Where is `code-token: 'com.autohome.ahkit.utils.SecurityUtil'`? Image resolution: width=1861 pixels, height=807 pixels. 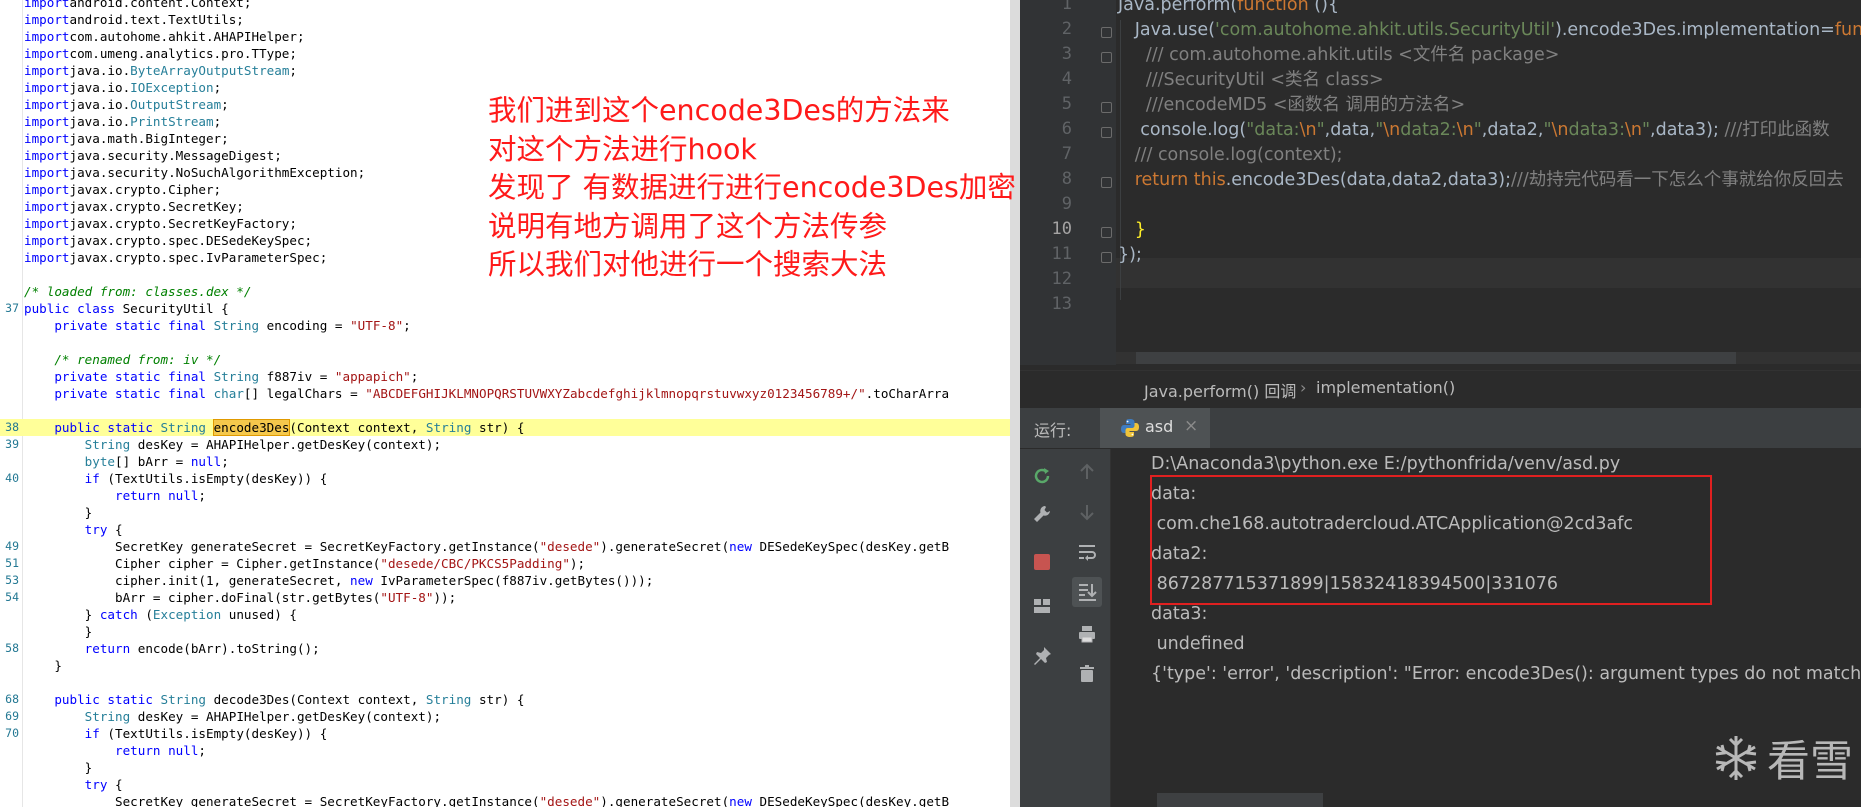
code-token: 'com.autohome.ahkit.utils.SecurityUtil' is located at coordinates (1385, 30).